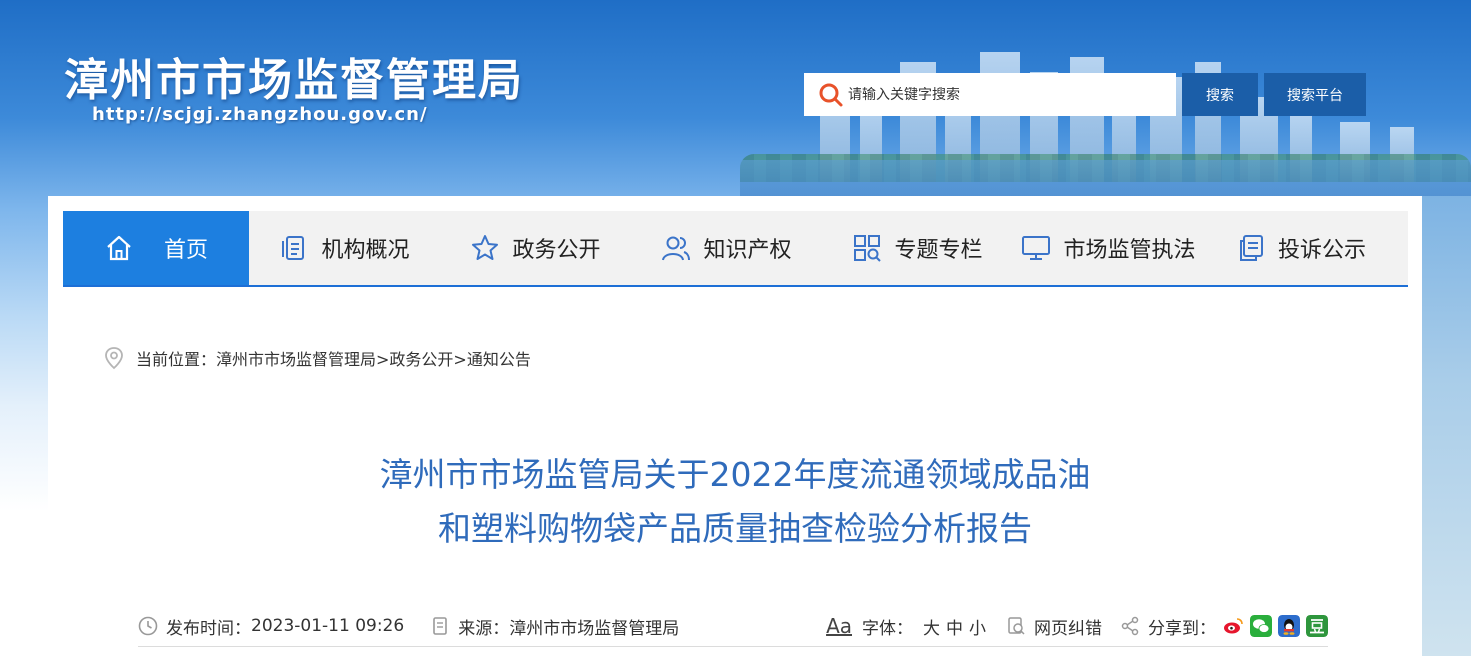 This screenshot has height=656, width=1471. What do you see at coordinates (1315, 94) in the screenshot?
I see `search-platform-button: 搜索平台` at bounding box center [1315, 94].